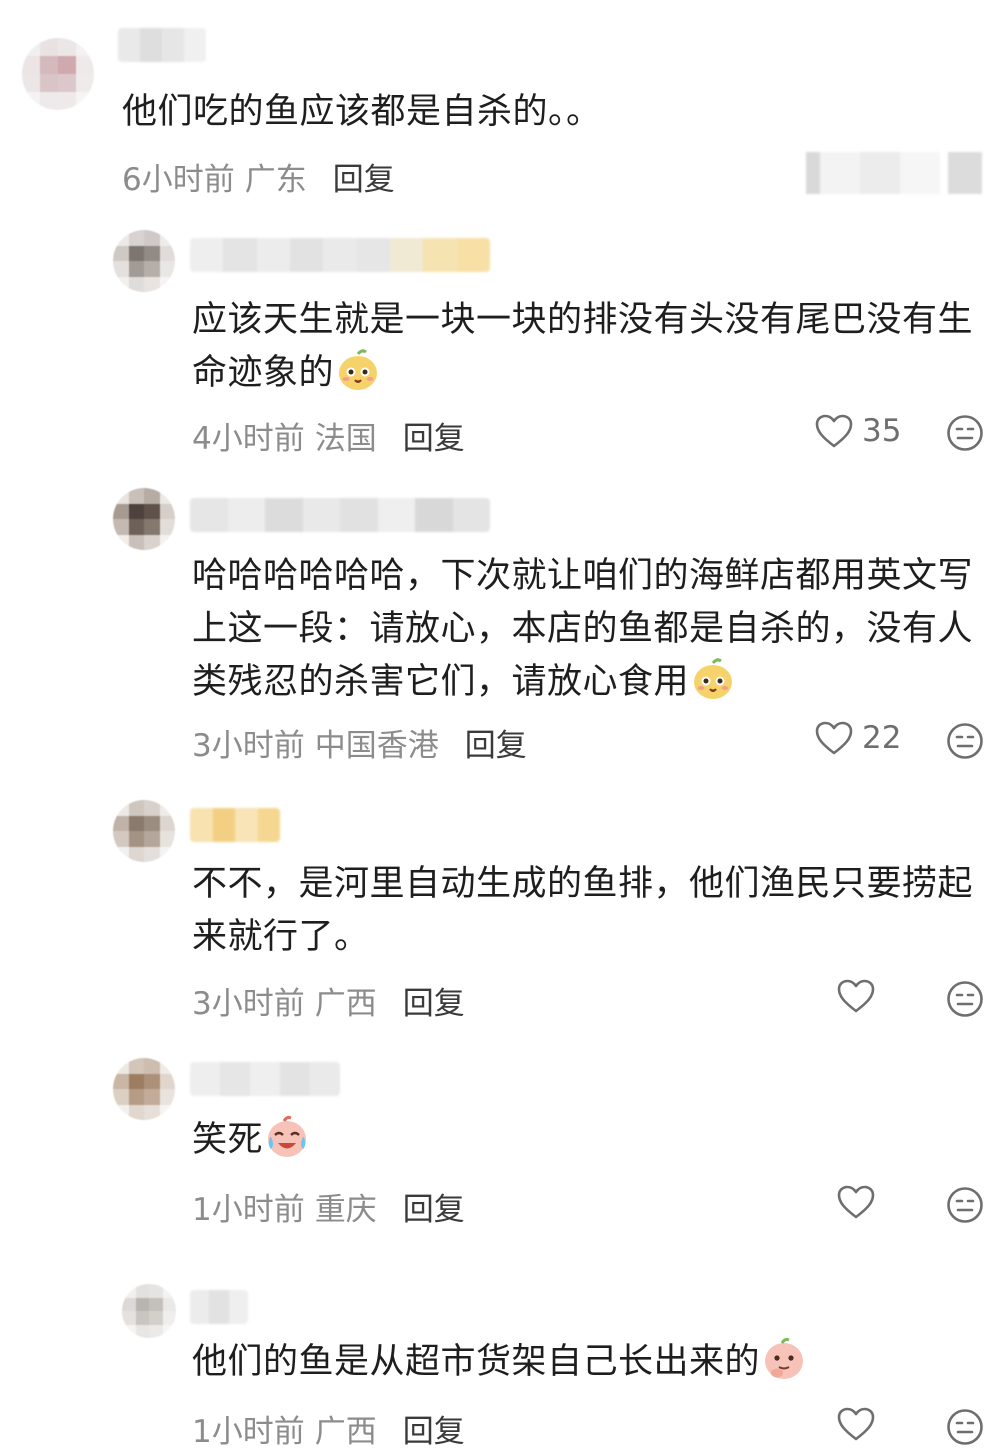 This screenshot has width=1000, height=1452. What do you see at coordinates (882, 431) in the screenshot?
I see `like-count: 35` at bounding box center [882, 431].